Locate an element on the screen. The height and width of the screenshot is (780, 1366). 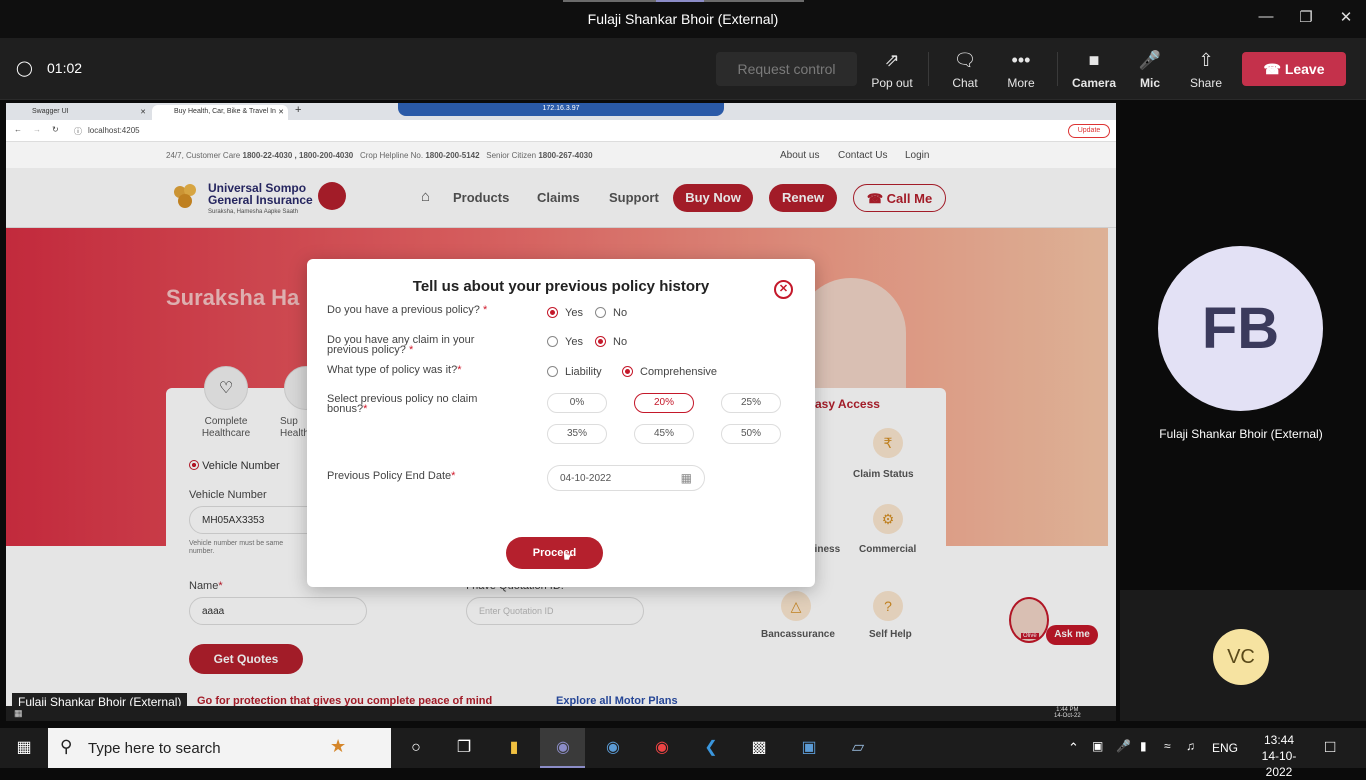
policy-end-date-input: 04-10-2022 ▦ is located at coordinates (626, 478).